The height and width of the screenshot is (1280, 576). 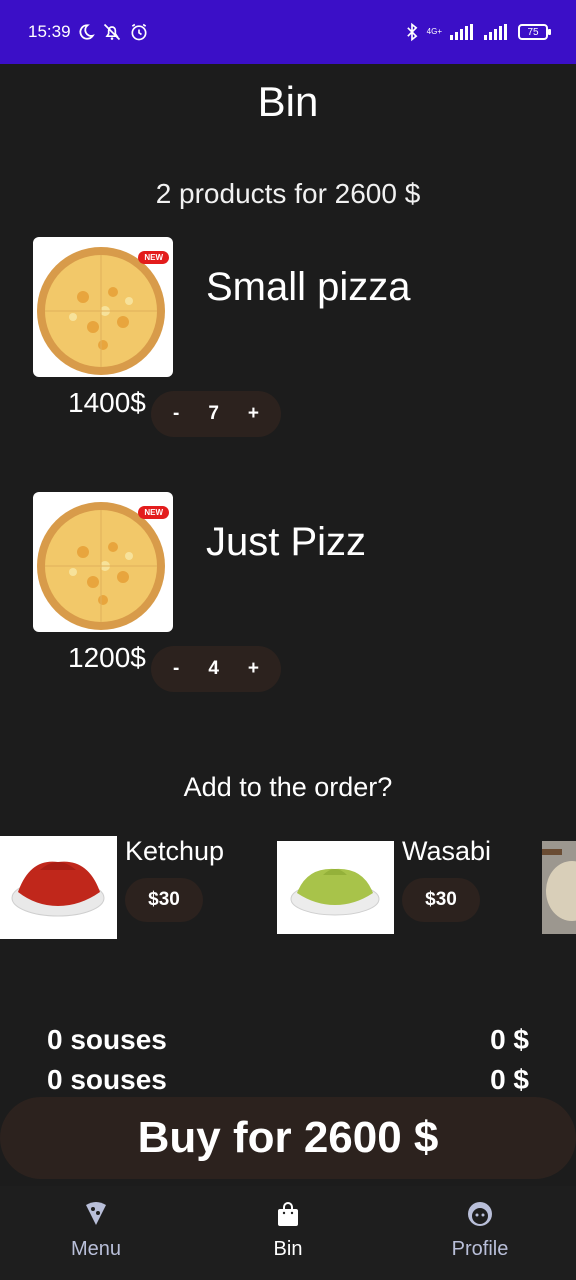 I want to click on nav-item-bin: Bin, so click(x=288, y=1233).